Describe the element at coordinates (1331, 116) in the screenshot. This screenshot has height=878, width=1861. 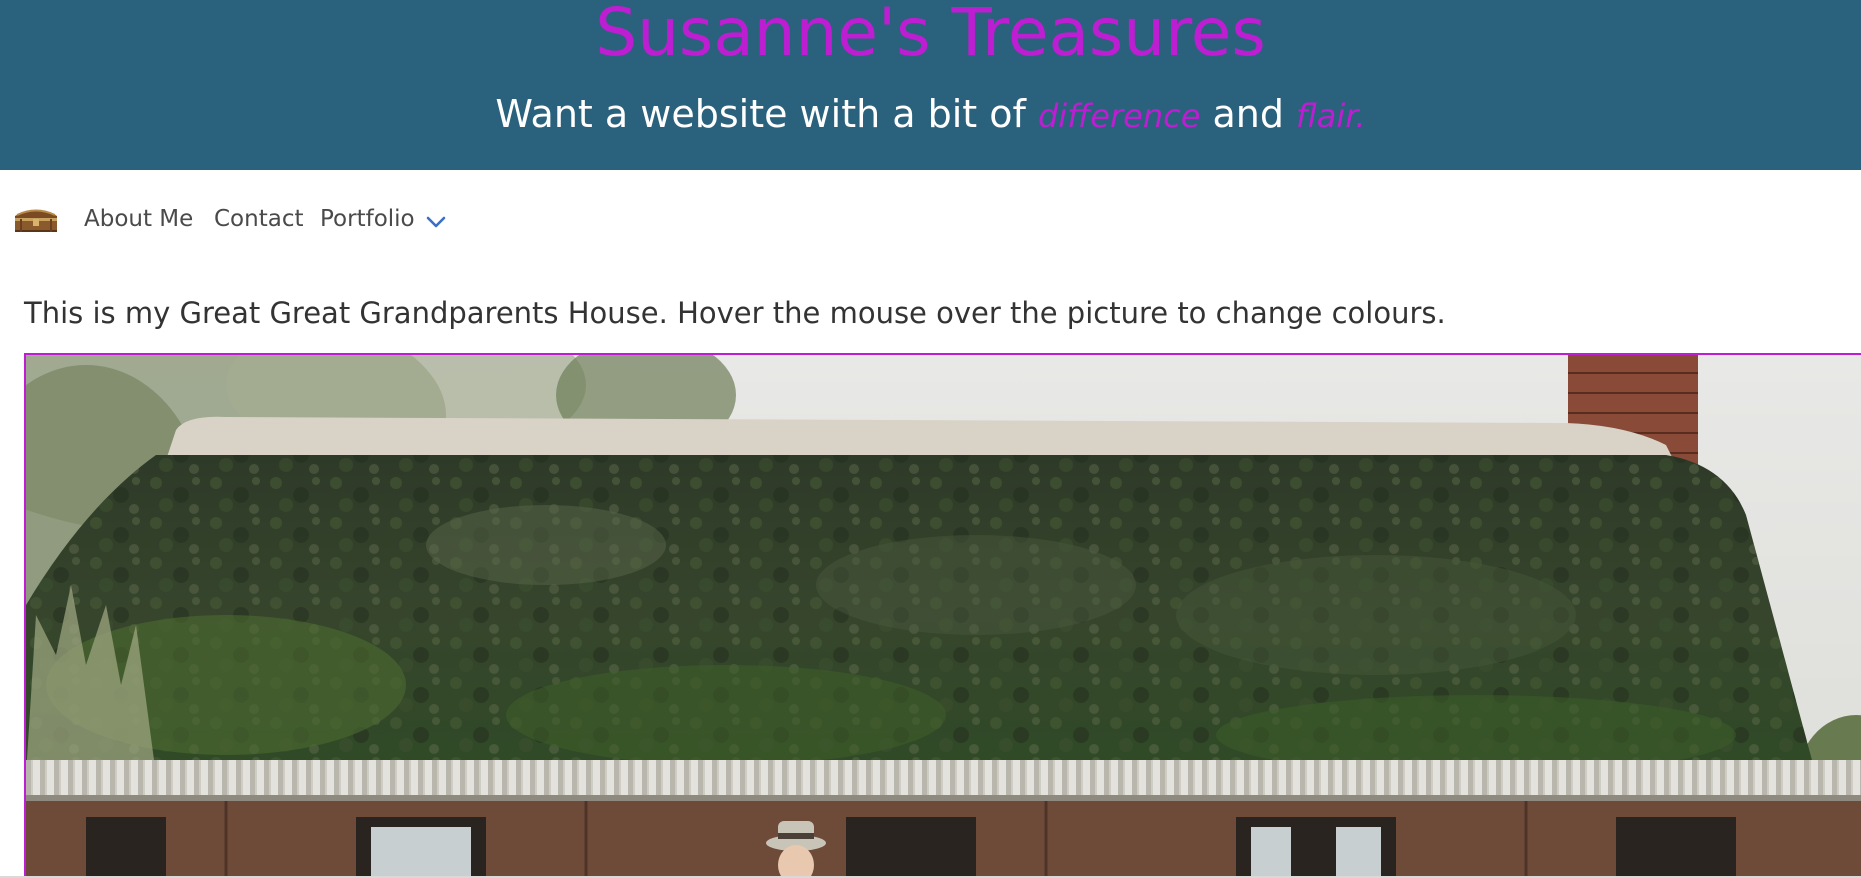
I see `tagline-accent-flair: flair.` at that location.